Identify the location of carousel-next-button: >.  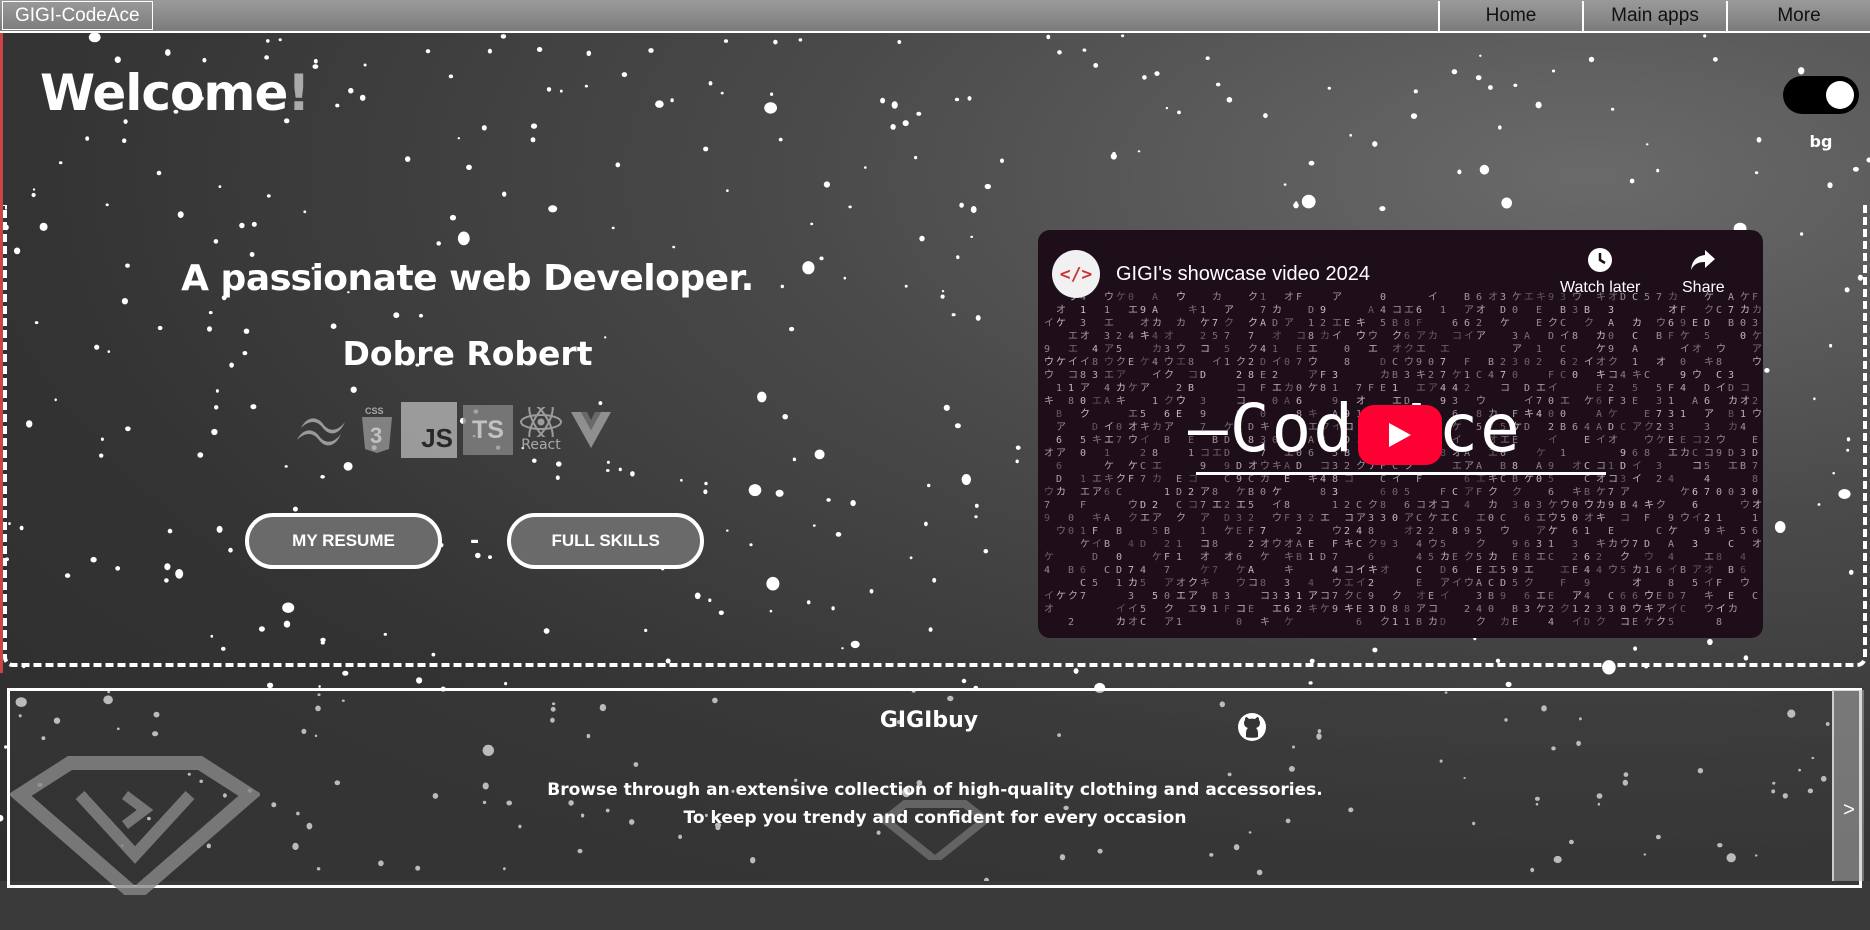
(1848, 785).